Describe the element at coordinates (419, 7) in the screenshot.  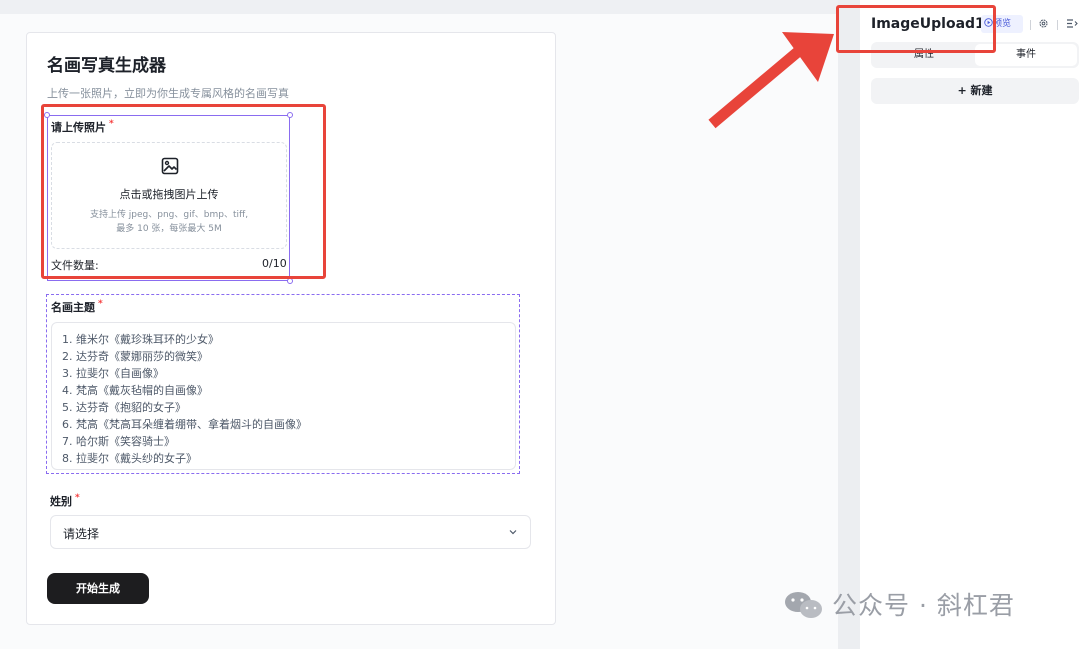
I see `canvas-top-bar` at that location.